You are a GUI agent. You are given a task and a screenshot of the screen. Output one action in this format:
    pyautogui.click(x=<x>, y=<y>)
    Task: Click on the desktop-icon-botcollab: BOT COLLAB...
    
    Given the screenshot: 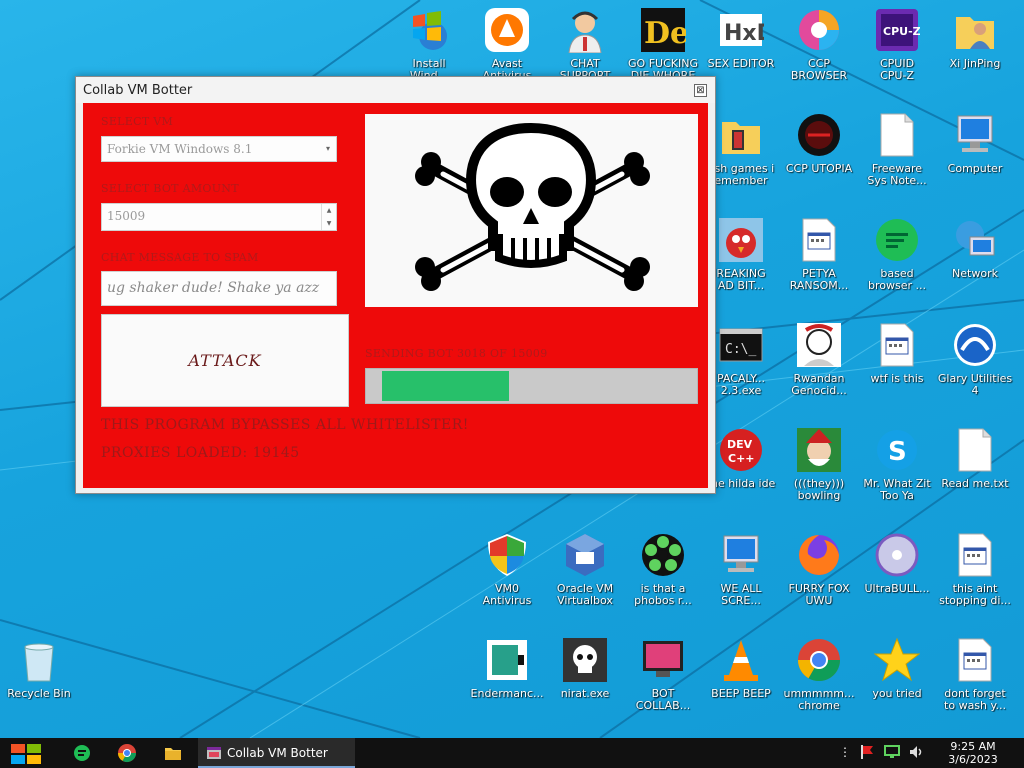 What is the action you would take?
    pyautogui.click(x=663, y=674)
    